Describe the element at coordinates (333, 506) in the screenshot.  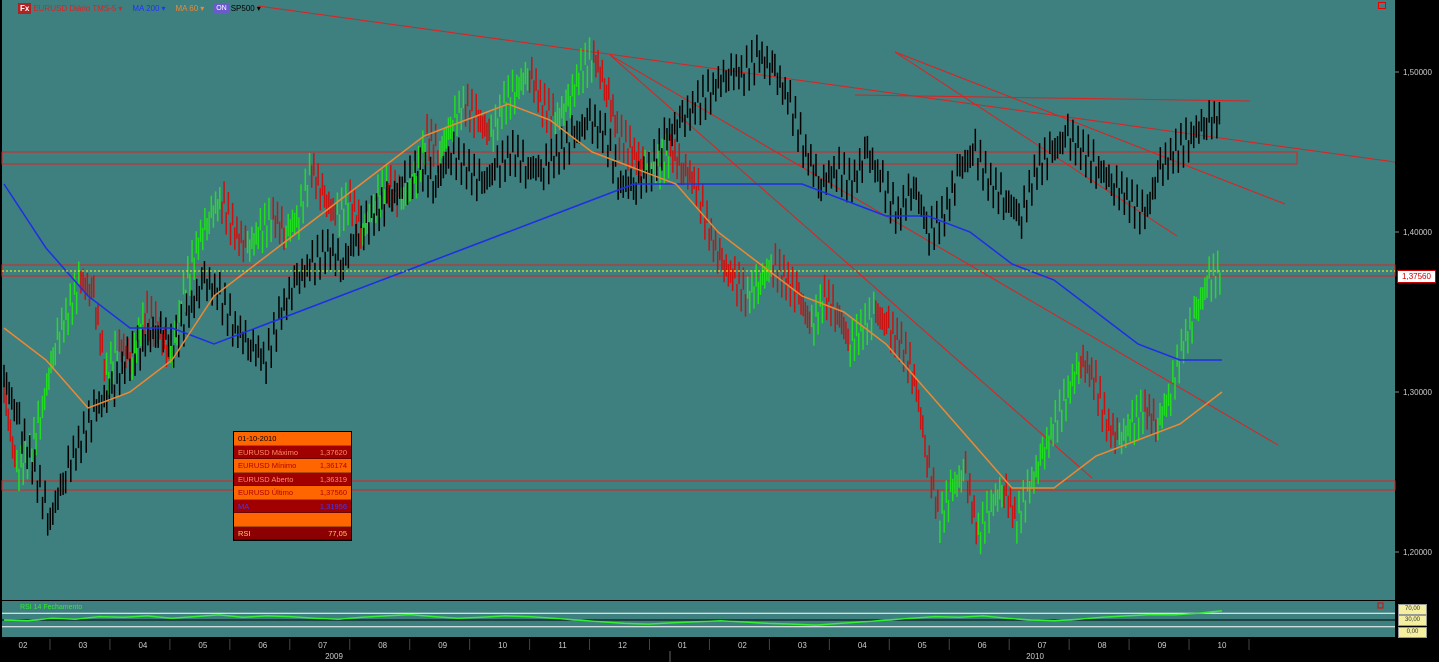
I see `info-value: 1,31956` at that location.